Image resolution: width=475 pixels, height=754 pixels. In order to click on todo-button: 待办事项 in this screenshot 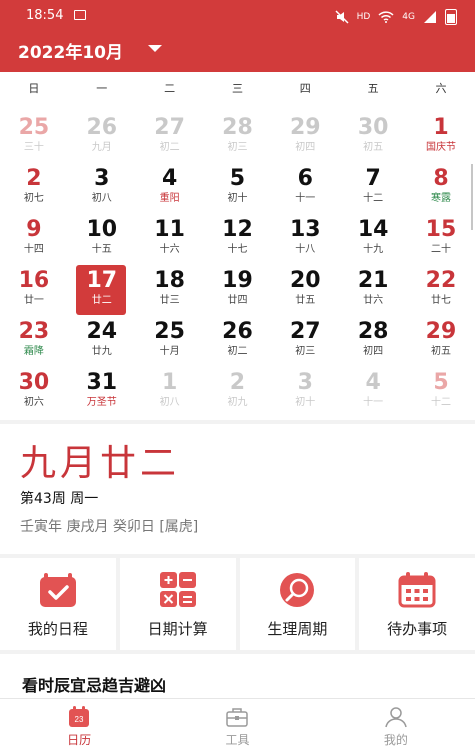, I will do `click(417, 604)`.